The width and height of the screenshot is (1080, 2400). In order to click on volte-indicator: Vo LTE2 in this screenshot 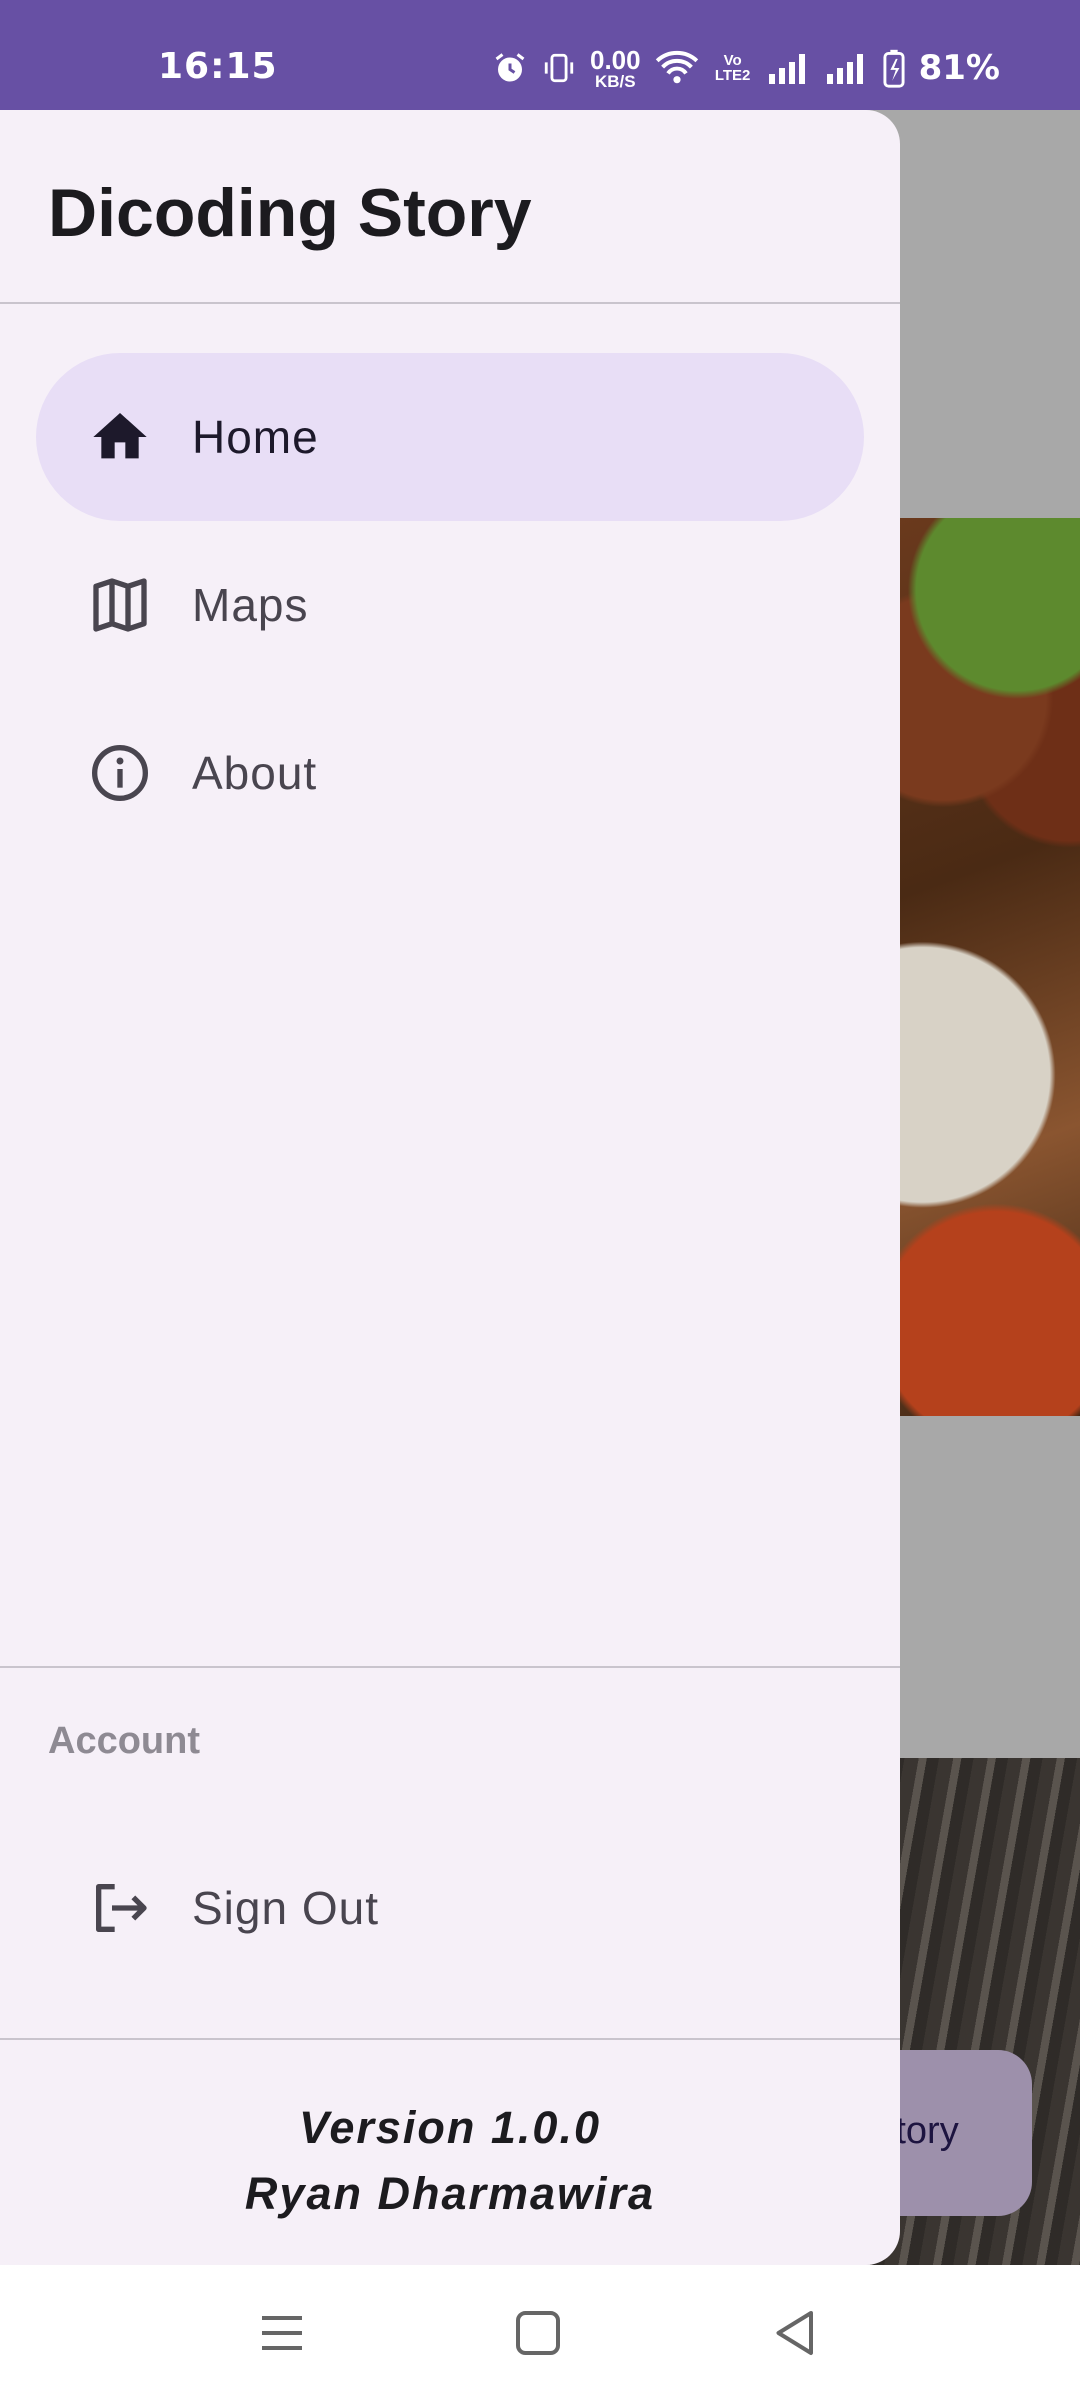, I will do `click(732, 68)`.